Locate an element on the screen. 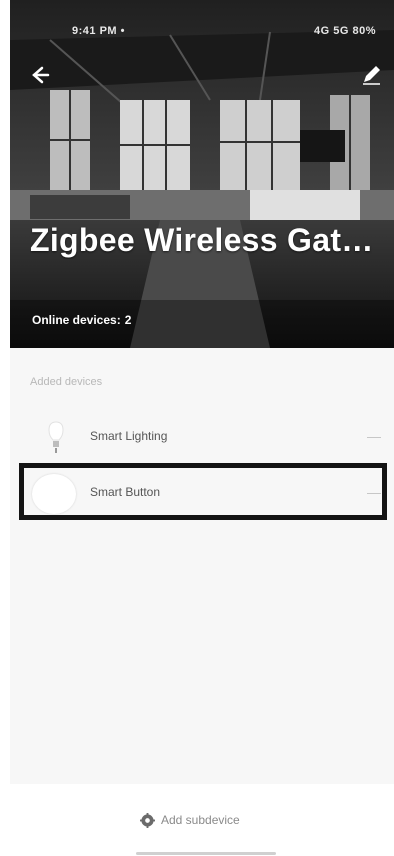  add-subdevice-button: Add subdevice is located at coordinates (190, 820).